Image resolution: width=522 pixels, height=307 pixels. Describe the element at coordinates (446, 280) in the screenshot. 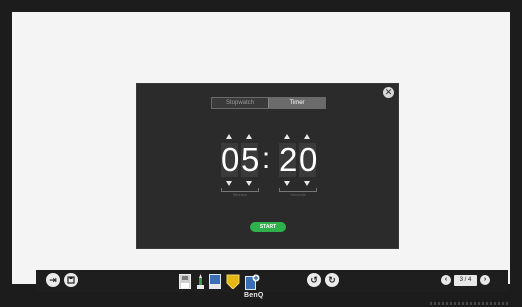

I see `previous-page-icon: ‹` at that location.